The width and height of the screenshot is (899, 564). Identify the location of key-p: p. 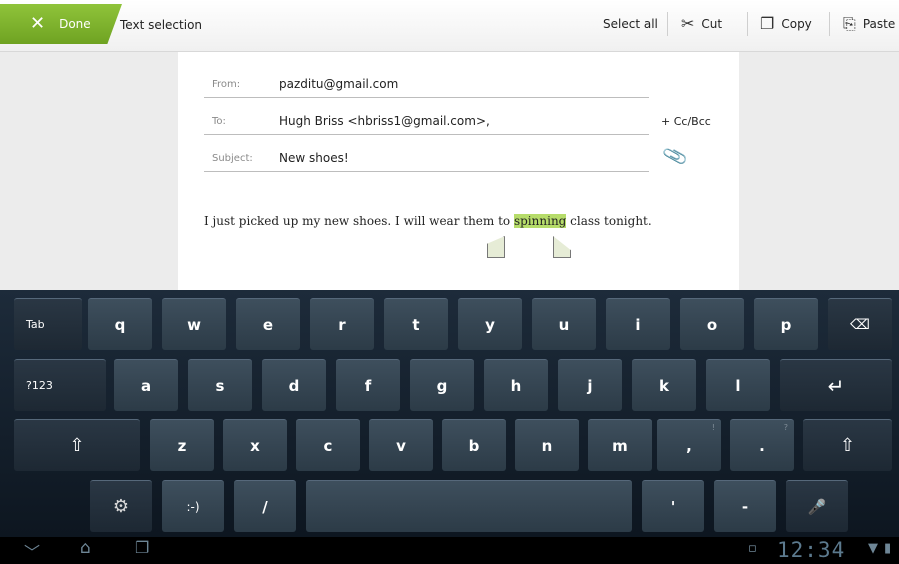
(786, 324).